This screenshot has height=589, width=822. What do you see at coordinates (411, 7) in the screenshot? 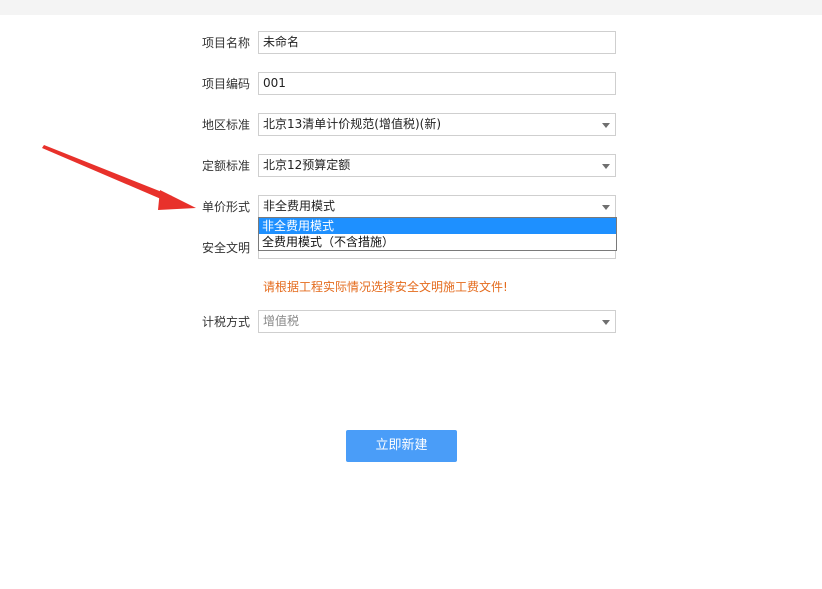
I see `top-bar` at bounding box center [411, 7].